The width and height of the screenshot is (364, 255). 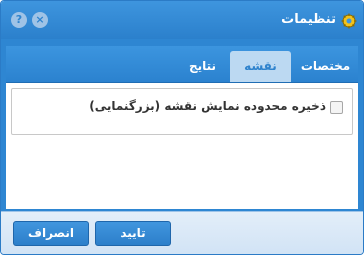 I want to click on help-icon: ?, so click(x=19, y=20).